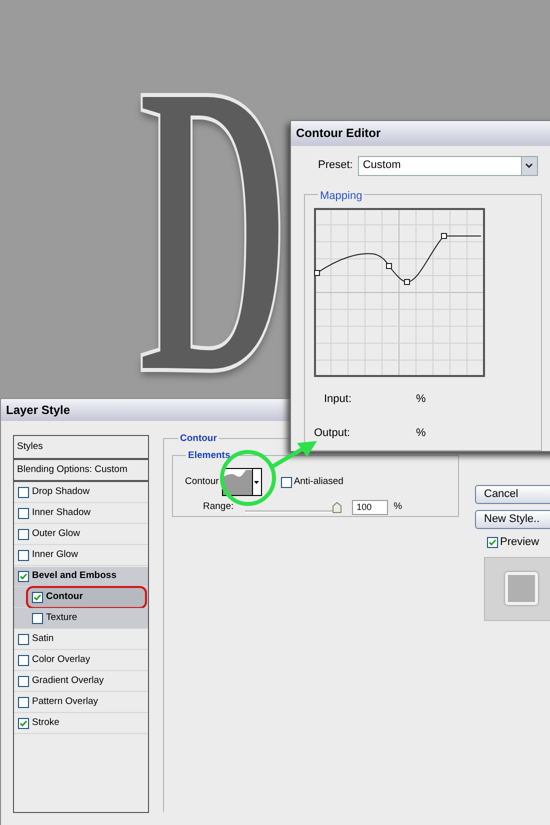  I want to click on preset-label: Preset:, so click(335, 166).